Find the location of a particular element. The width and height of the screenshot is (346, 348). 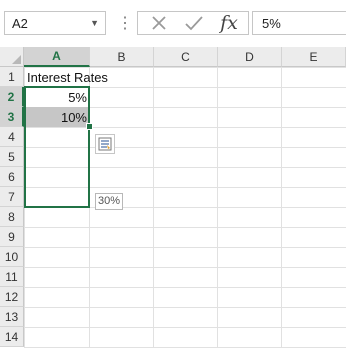

cell-a1: Interest Rates is located at coordinates (90, 77).